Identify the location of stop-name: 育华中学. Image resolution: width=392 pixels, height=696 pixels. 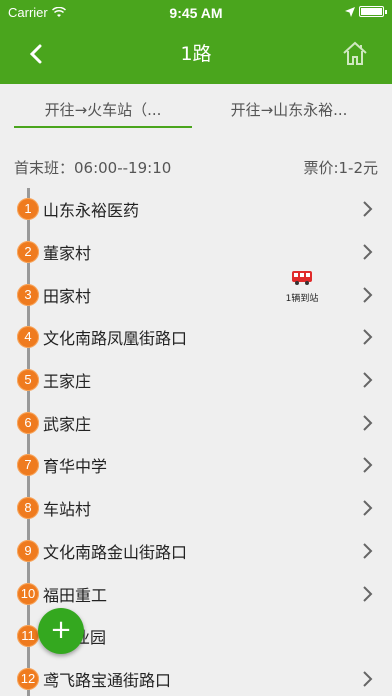
(75, 467).